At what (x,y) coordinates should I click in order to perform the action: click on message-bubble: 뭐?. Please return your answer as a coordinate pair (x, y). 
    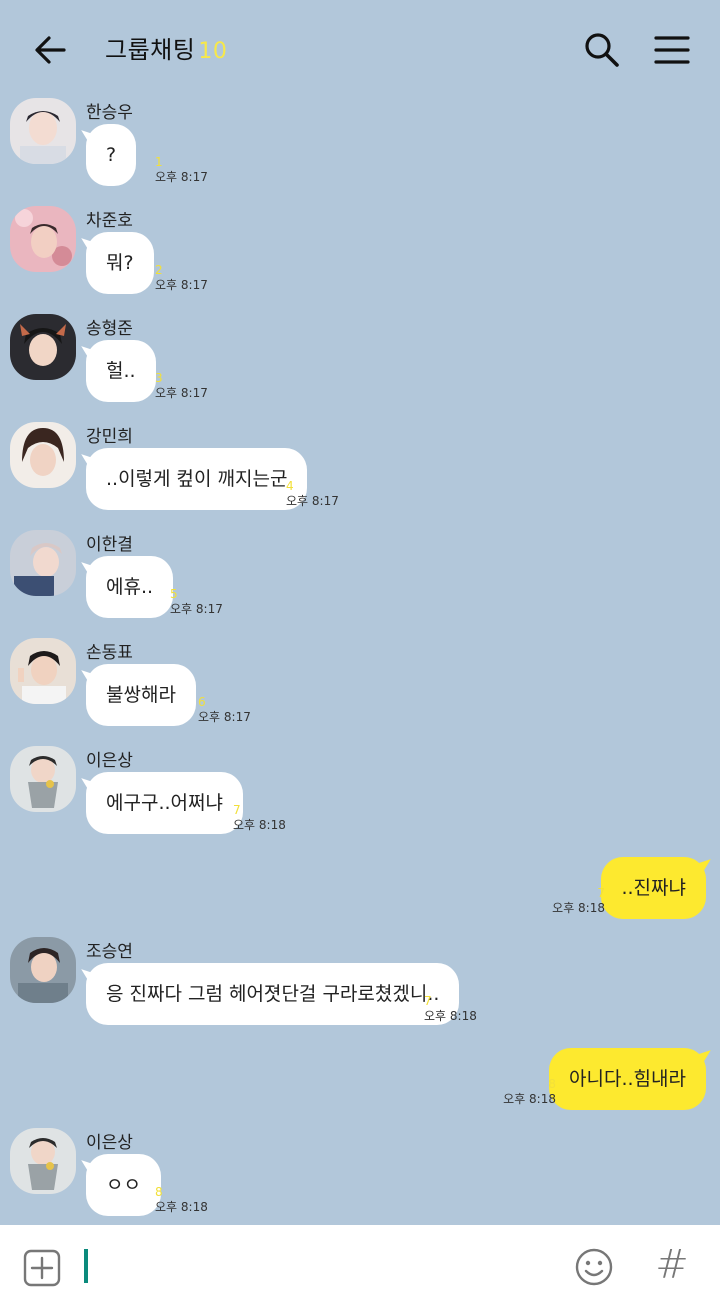
    Looking at the image, I should click on (120, 263).